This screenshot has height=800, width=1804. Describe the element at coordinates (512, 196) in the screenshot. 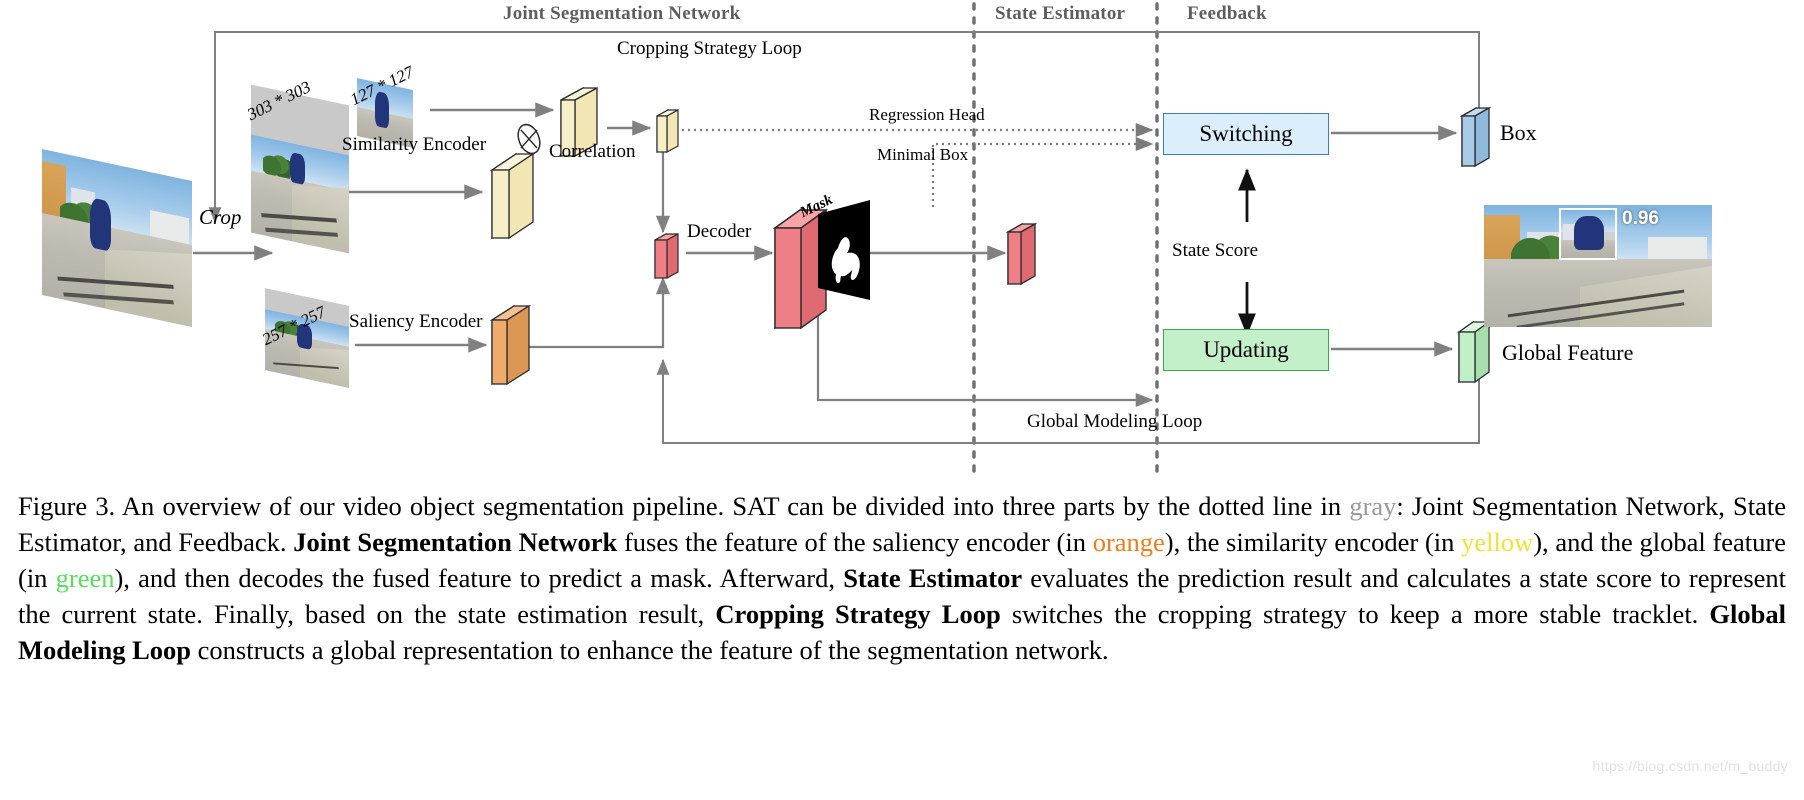

I see `similarity-search-feature-block` at that location.